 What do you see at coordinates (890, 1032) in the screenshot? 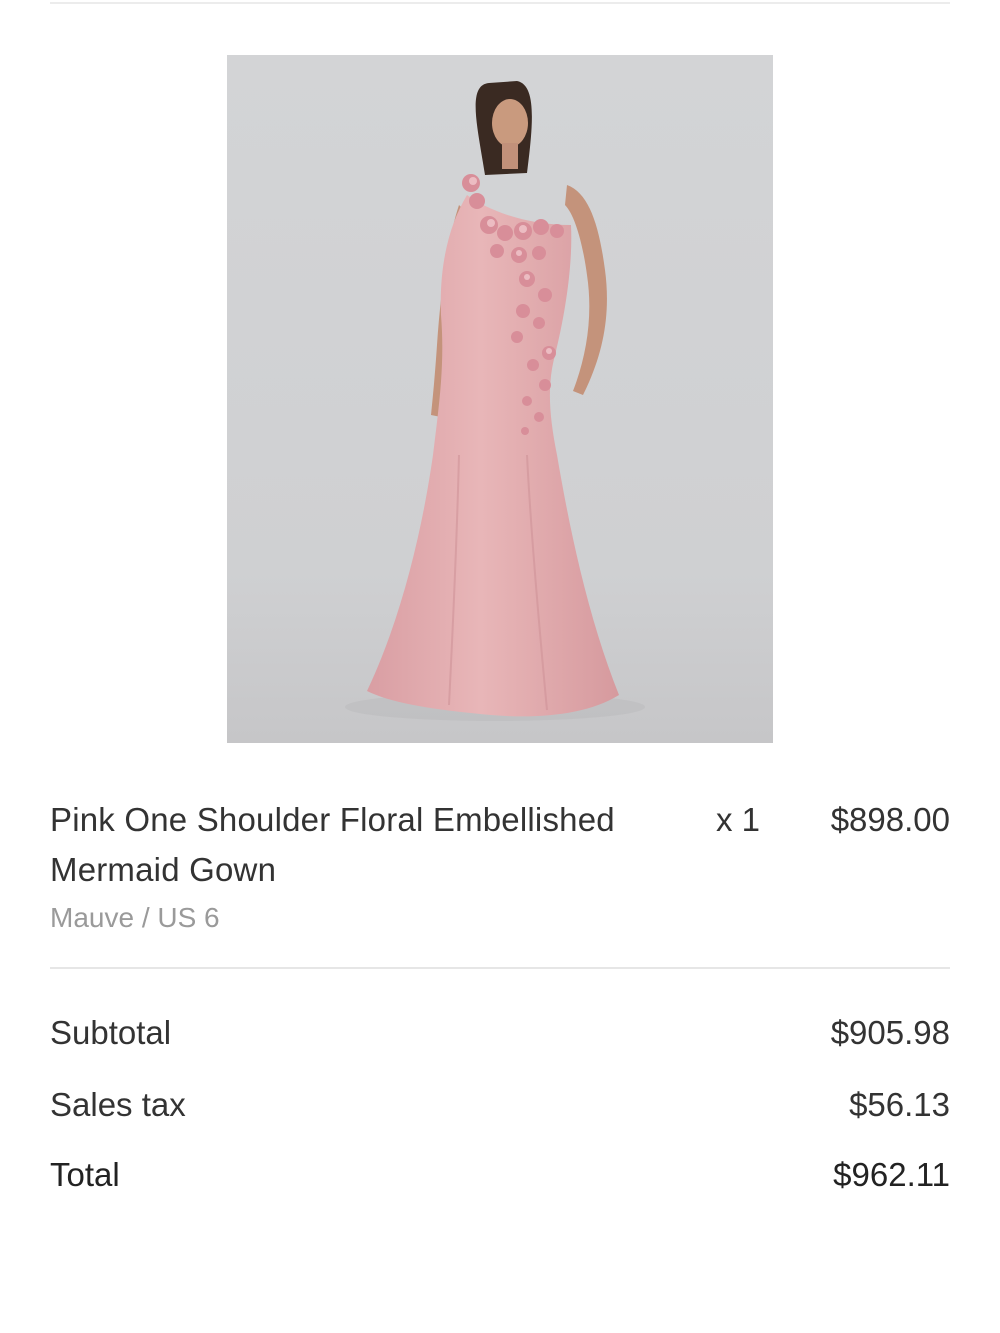
I see `subtotal-value: $905.98` at bounding box center [890, 1032].